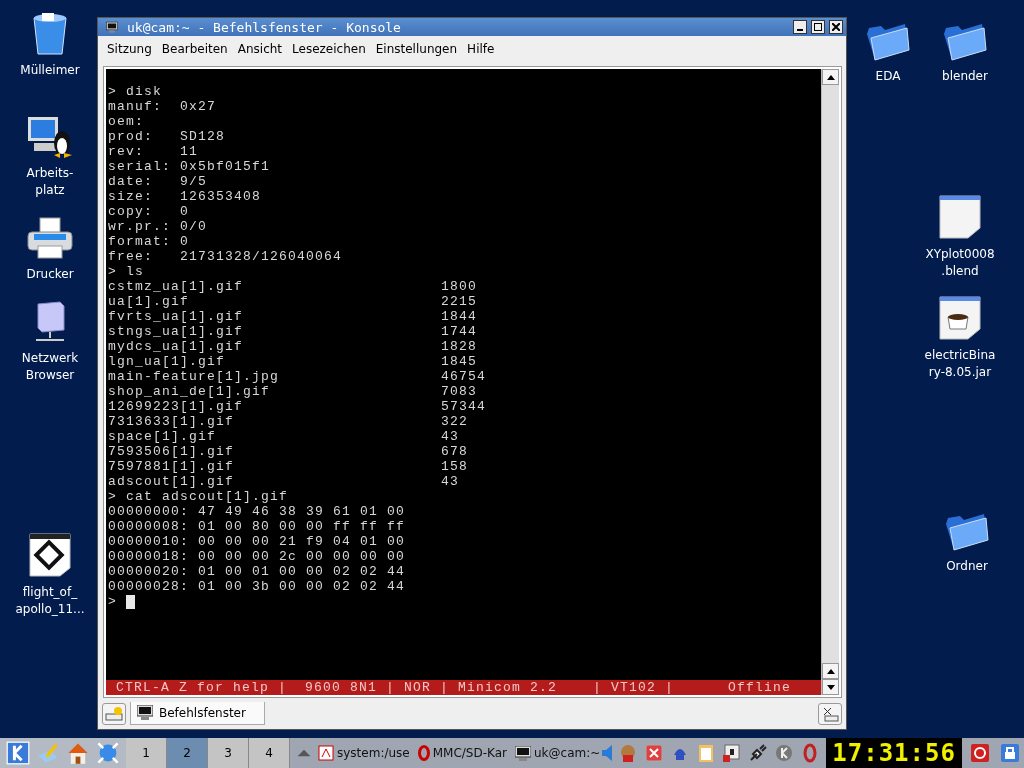 This screenshot has height=768, width=1024. I want to click on globe-icon, so click(108, 753).